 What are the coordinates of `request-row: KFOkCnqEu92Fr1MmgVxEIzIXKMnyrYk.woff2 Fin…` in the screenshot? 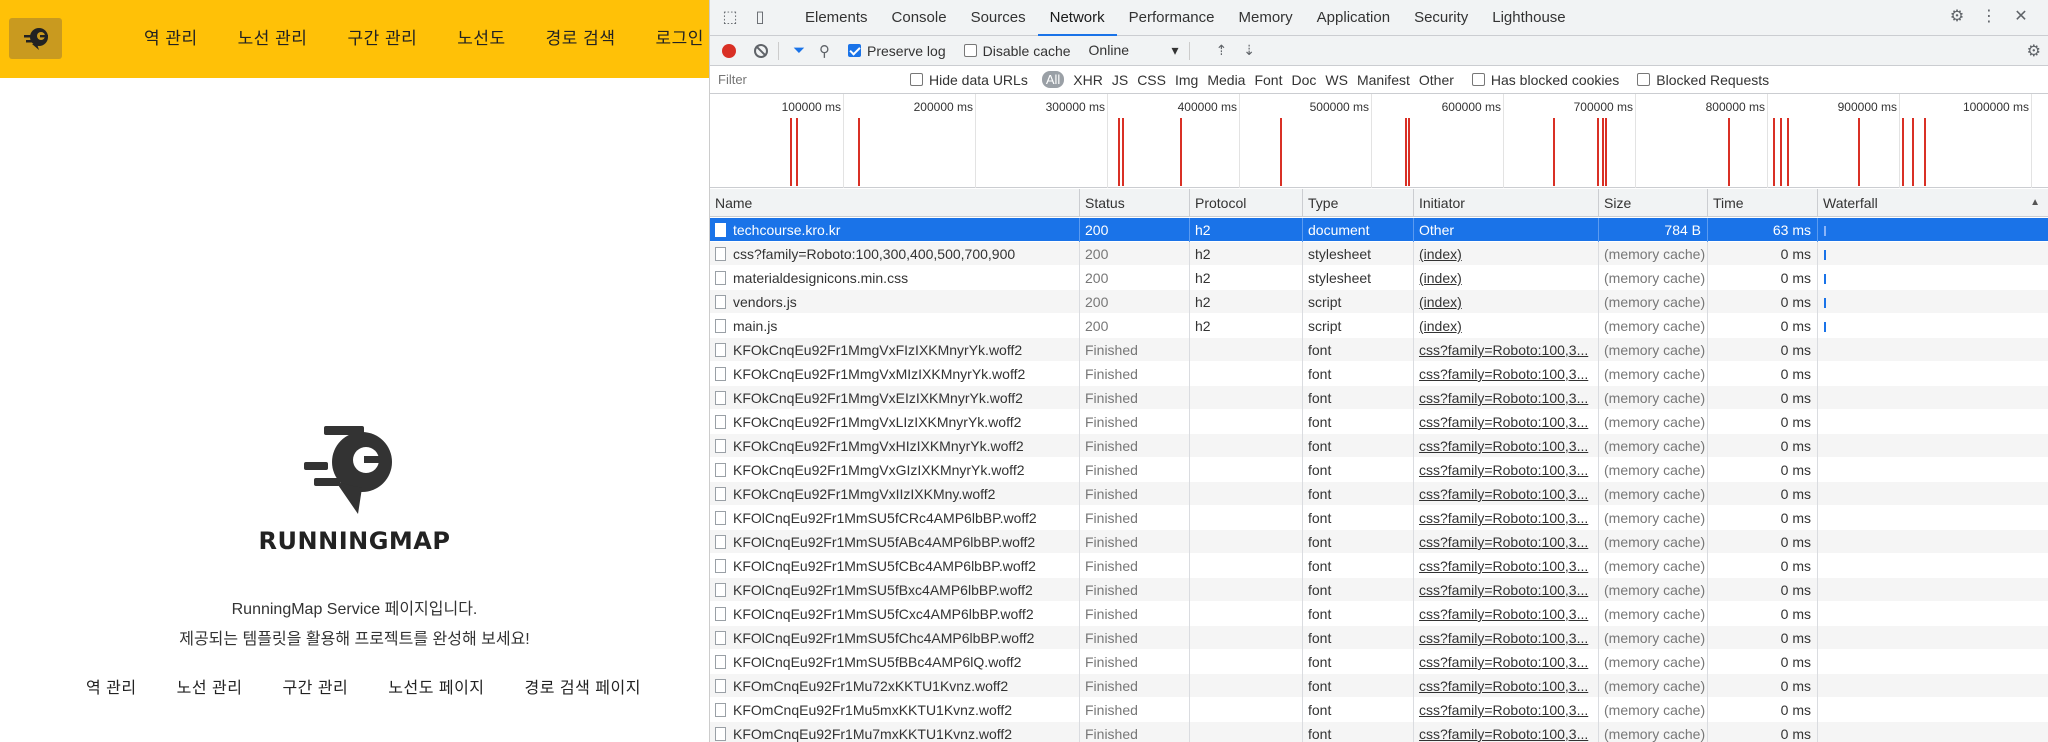 It's located at (1379, 398).